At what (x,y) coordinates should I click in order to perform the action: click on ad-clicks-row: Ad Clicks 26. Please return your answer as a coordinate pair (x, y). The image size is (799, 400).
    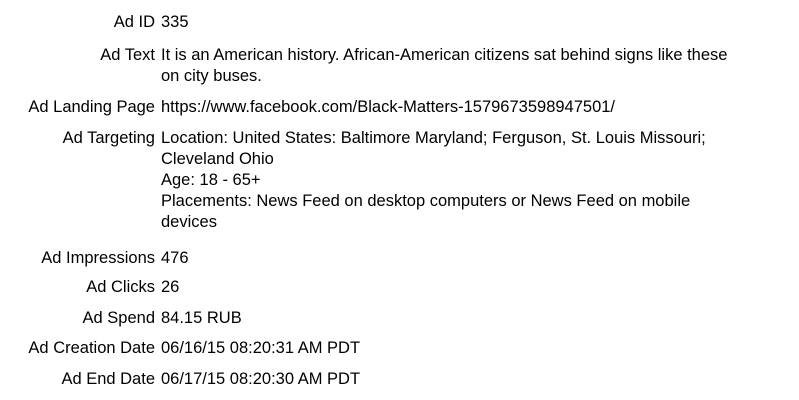
    Looking at the image, I should click on (399, 287).